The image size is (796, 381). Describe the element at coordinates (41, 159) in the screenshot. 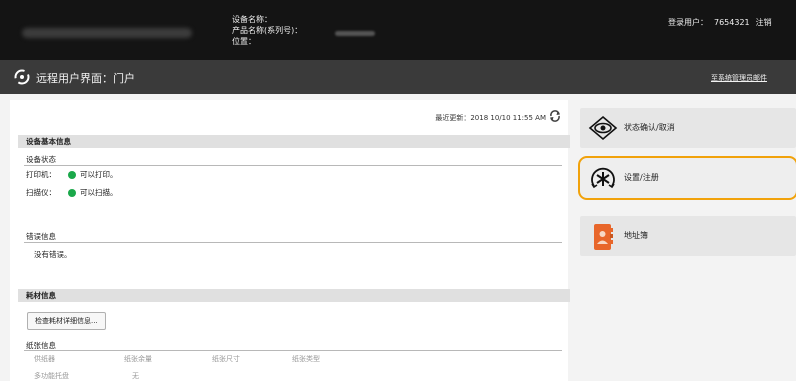

I see `device-status-header: 设备状态` at that location.